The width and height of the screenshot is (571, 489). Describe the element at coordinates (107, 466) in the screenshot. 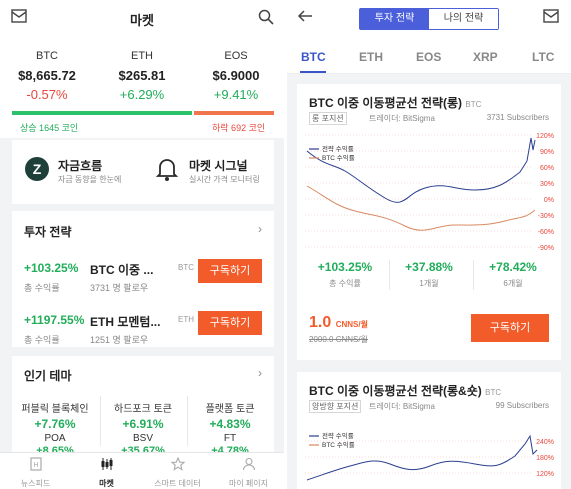

I see `candlestick-icon` at that location.